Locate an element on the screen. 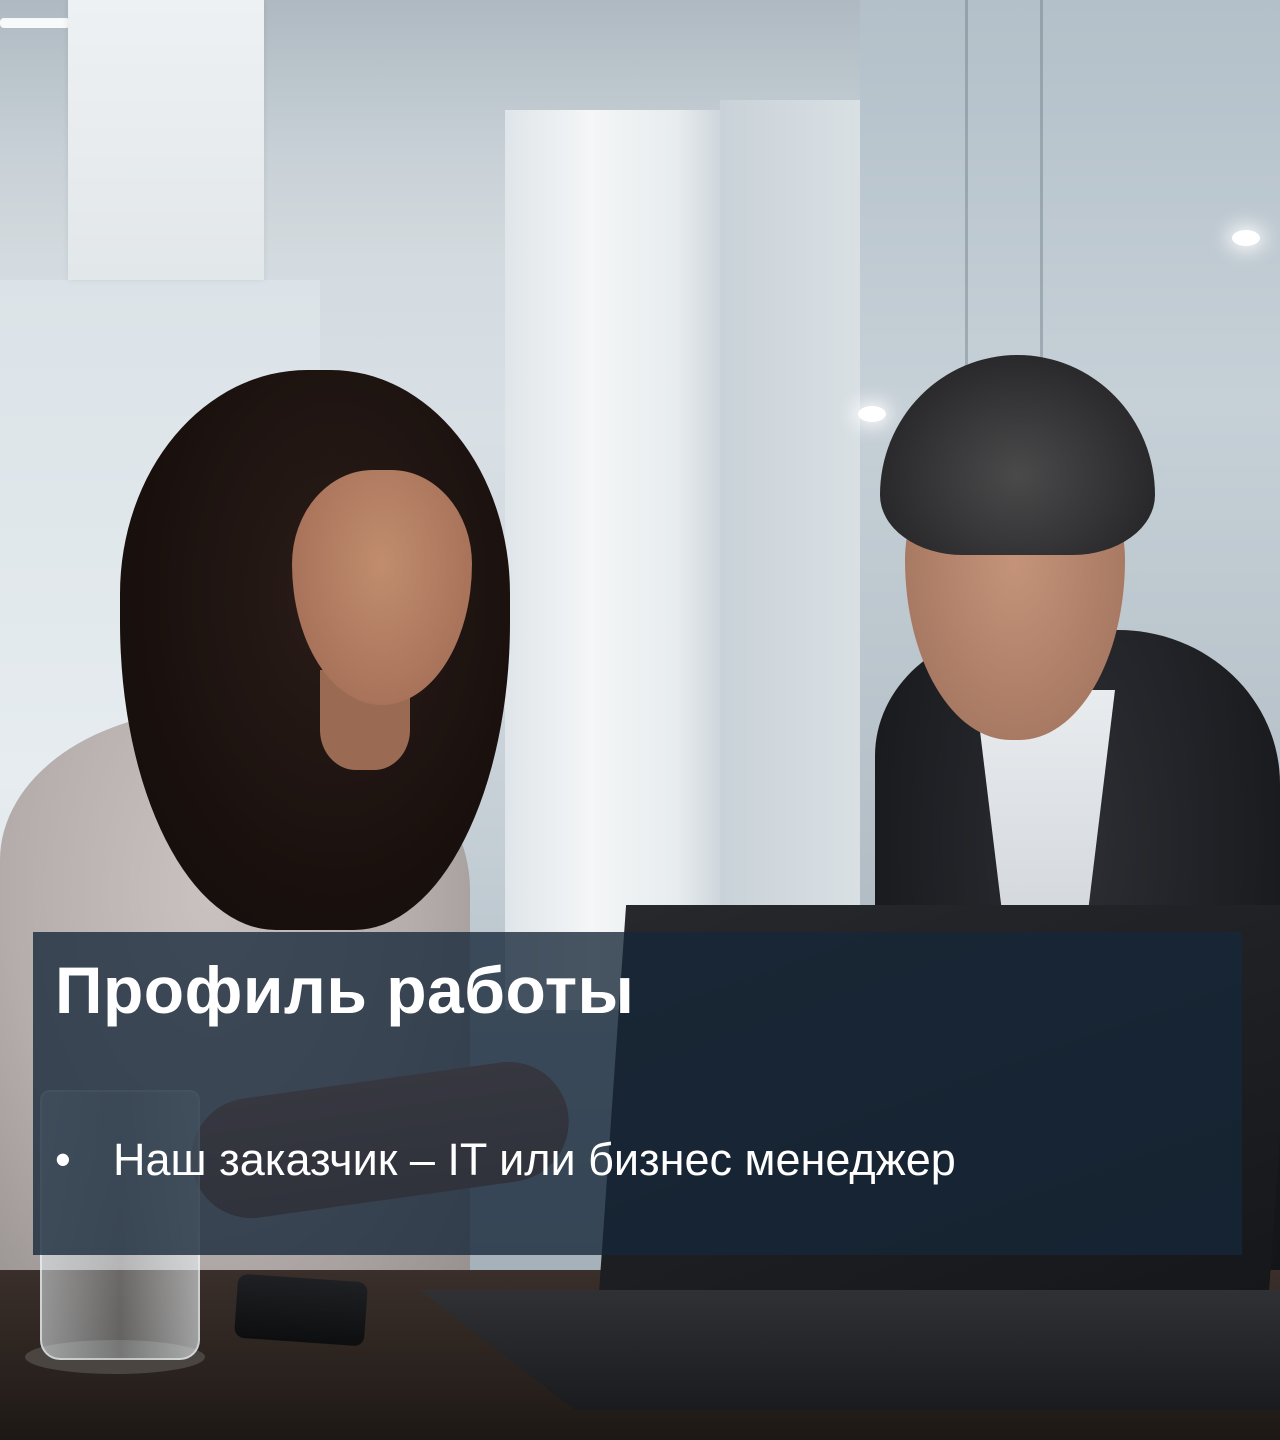  ceiling-light is located at coordinates (35, 23).